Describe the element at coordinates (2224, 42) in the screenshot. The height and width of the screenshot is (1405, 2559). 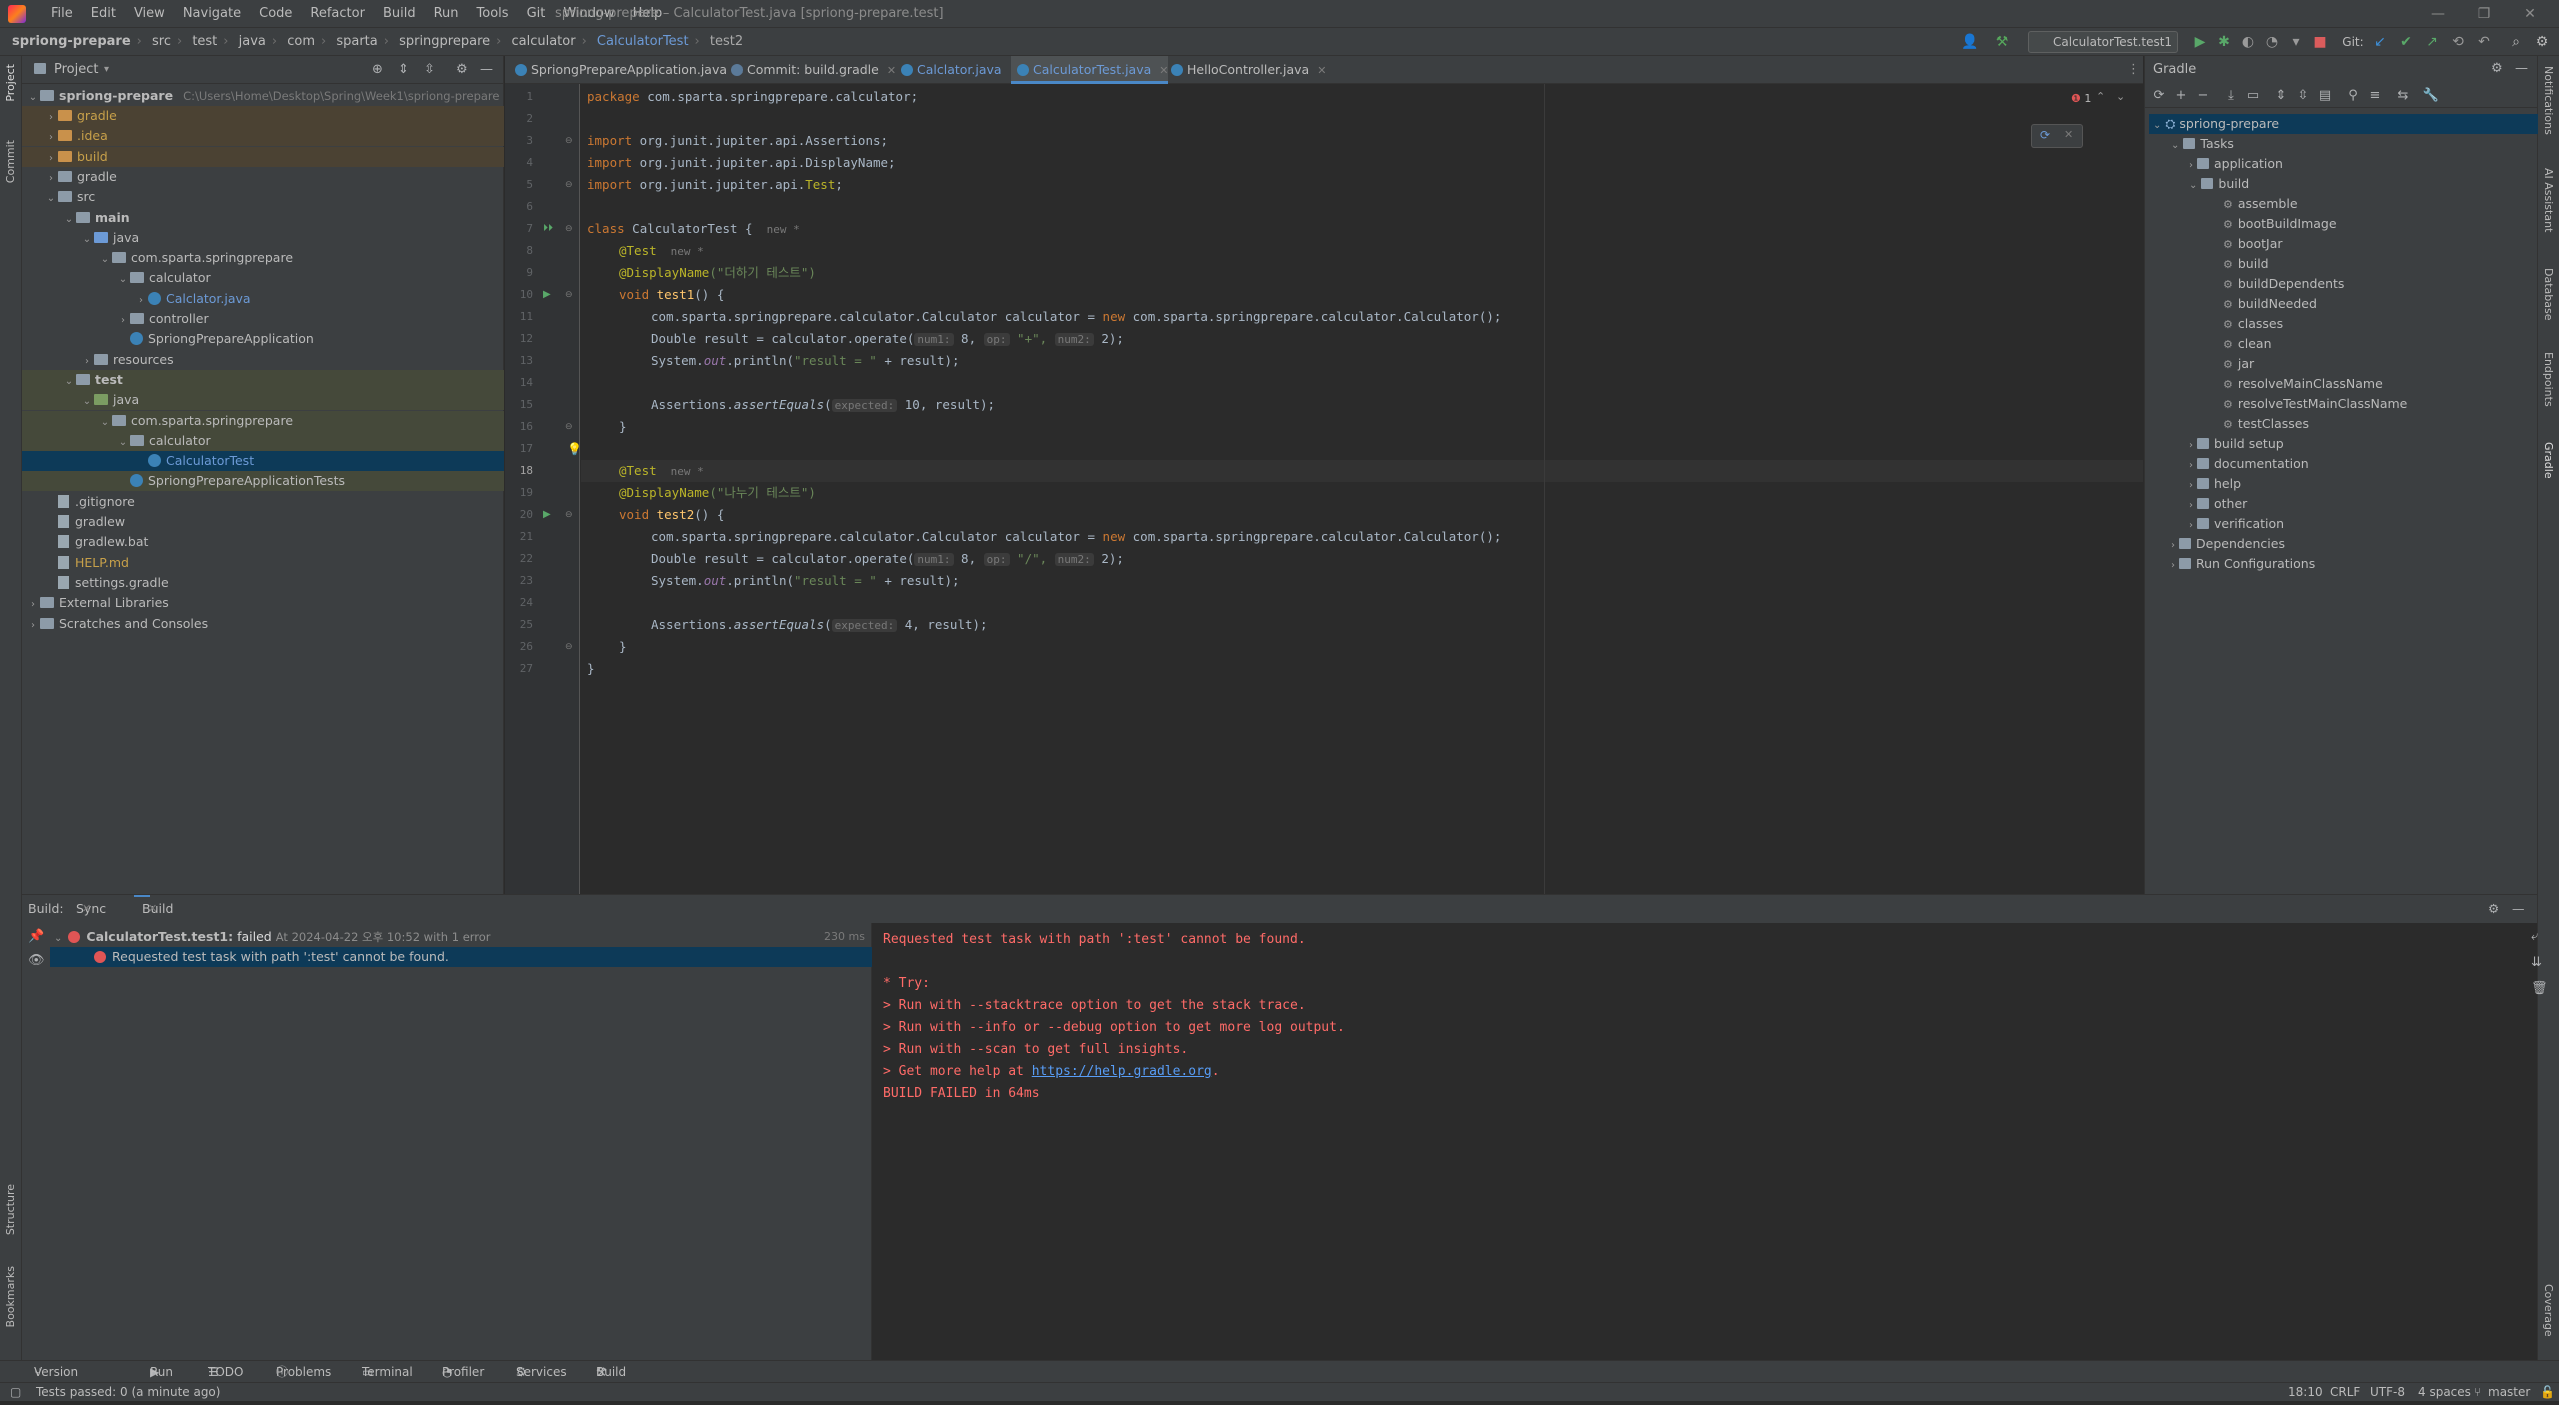
I see `debug-icon: ✱` at that location.